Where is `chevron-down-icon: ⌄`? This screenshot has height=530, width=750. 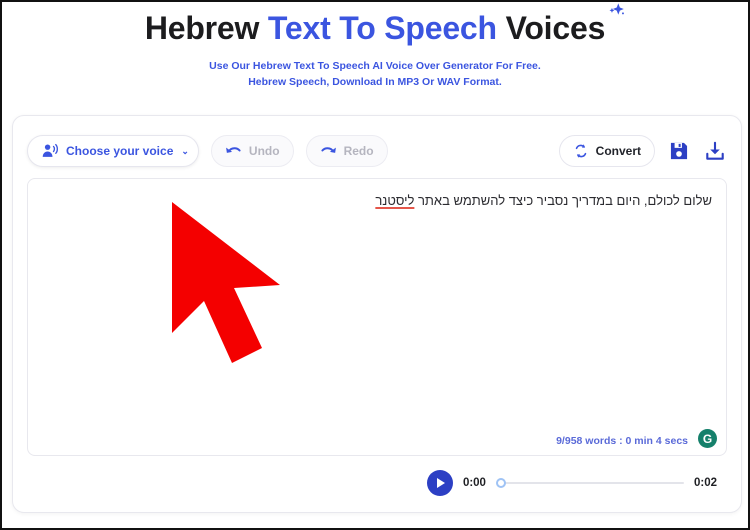
chevron-down-icon: ⌄ is located at coordinates (185, 150).